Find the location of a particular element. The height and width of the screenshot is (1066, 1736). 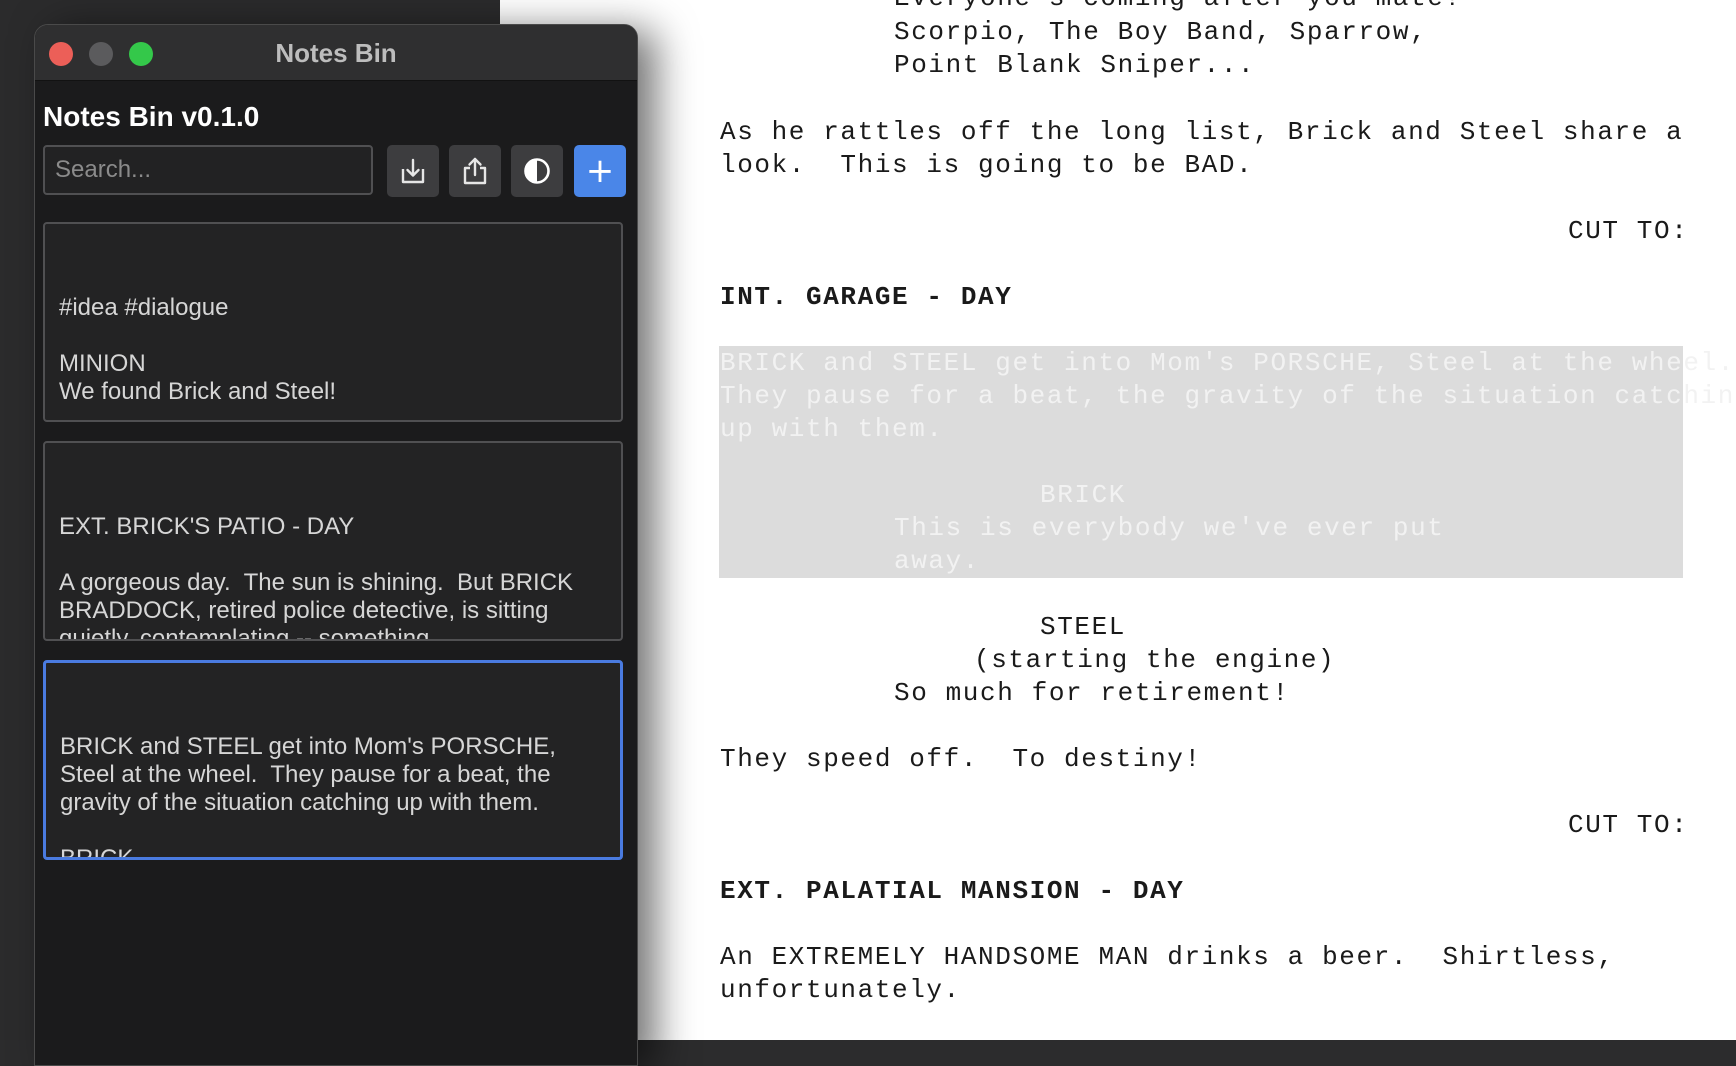

dialogue-line: So much for retirement! is located at coordinates (1092, 693).